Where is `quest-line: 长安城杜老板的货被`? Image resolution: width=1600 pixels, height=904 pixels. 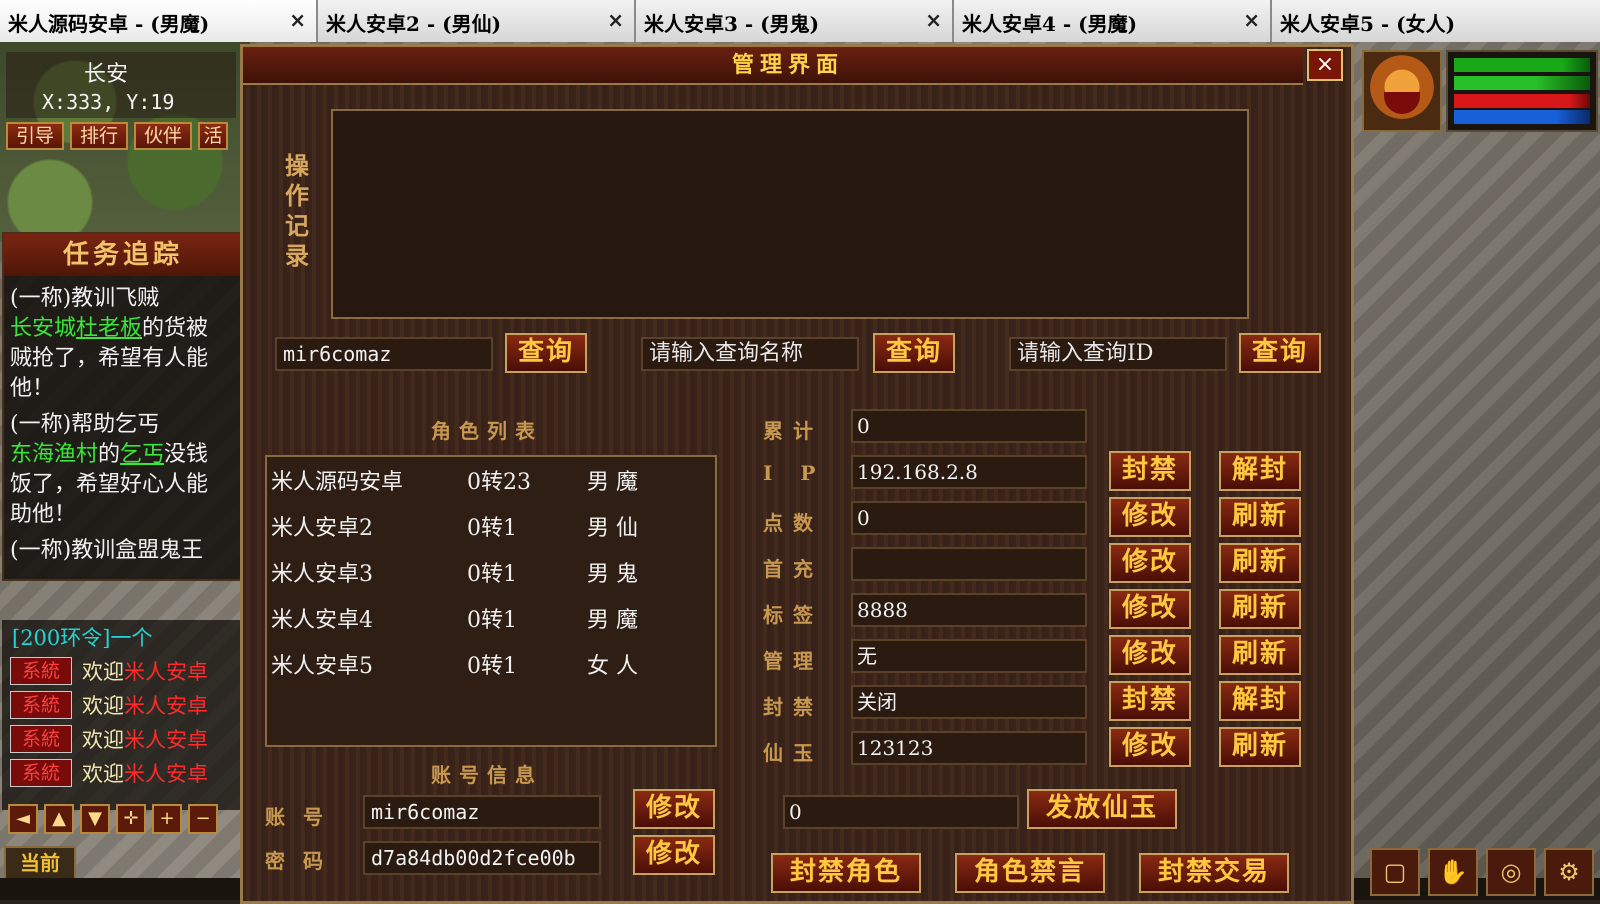 quest-line: 长安城杜老板的货被 is located at coordinates (123, 329).